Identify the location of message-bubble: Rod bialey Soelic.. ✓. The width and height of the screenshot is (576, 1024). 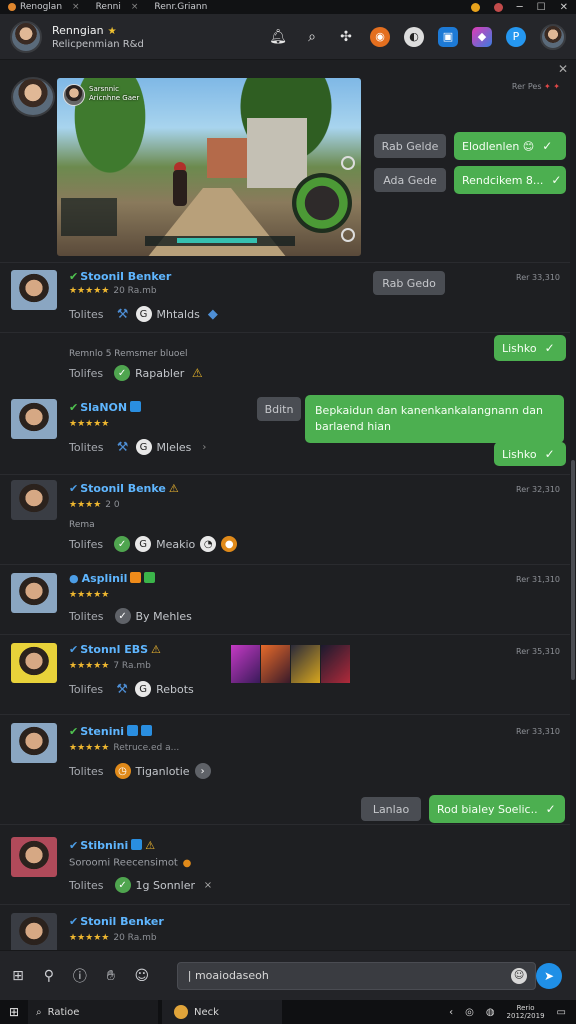
(497, 809).